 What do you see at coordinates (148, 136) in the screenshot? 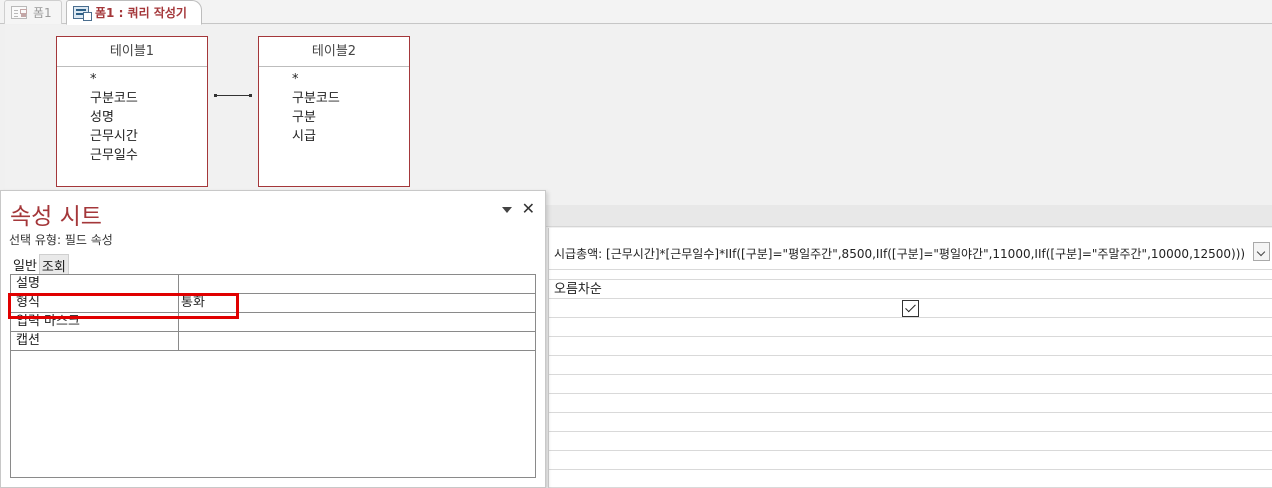
I see `field-item: 근무시간` at bounding box center [148, 136].